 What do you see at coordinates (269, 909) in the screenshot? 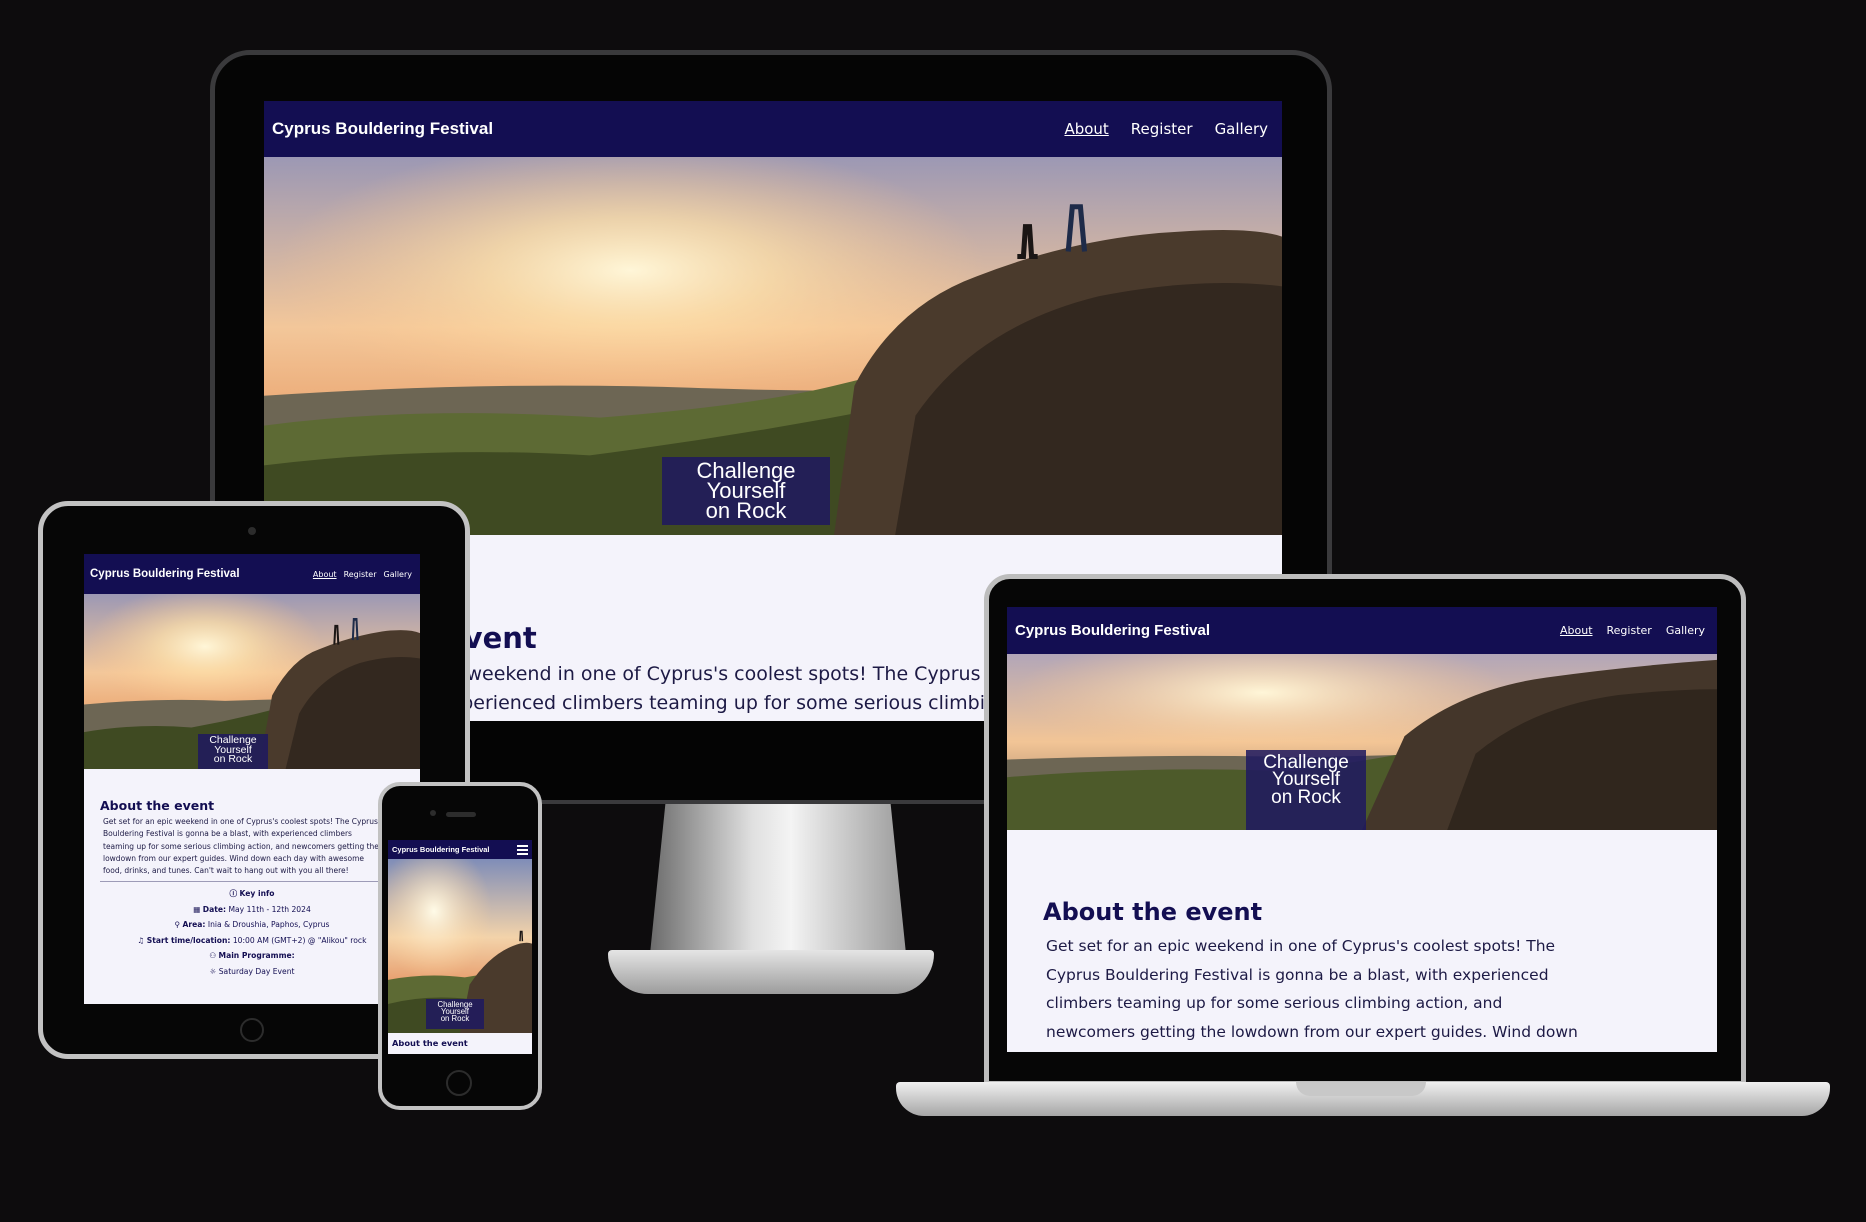
I see `date-value: May 11th - 12th 2024` at bounding box center [269, 909].